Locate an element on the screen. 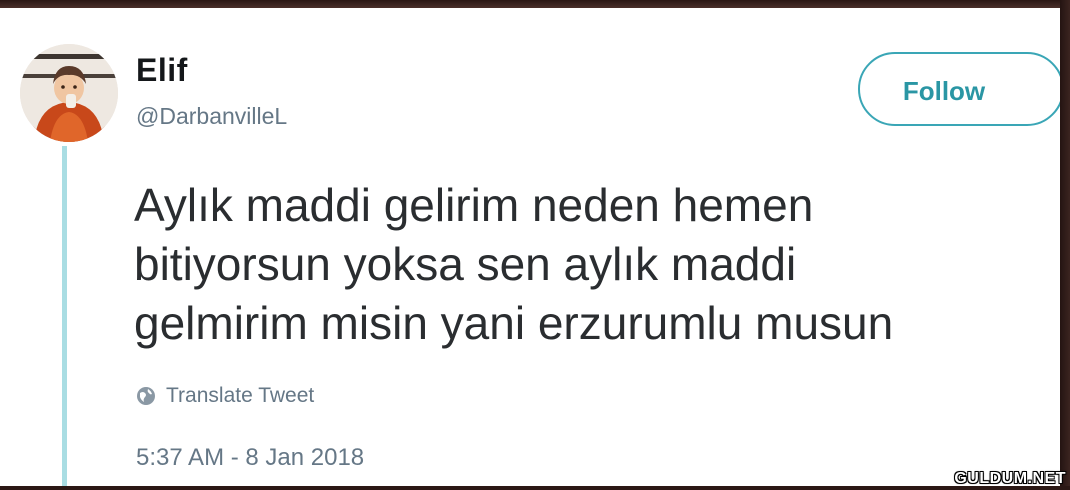  author-handle: @DarbanvilleL is located at coordinates (211, 116).